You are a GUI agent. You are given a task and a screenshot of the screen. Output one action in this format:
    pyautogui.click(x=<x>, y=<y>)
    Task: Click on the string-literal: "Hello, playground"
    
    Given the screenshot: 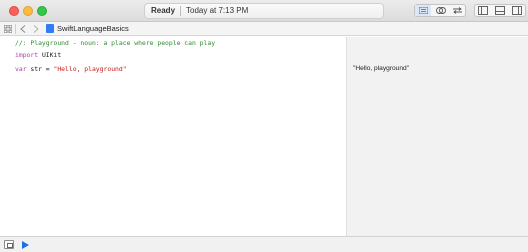 What is the action you would take?
    pyautogui.click(x=90, y=69)
    